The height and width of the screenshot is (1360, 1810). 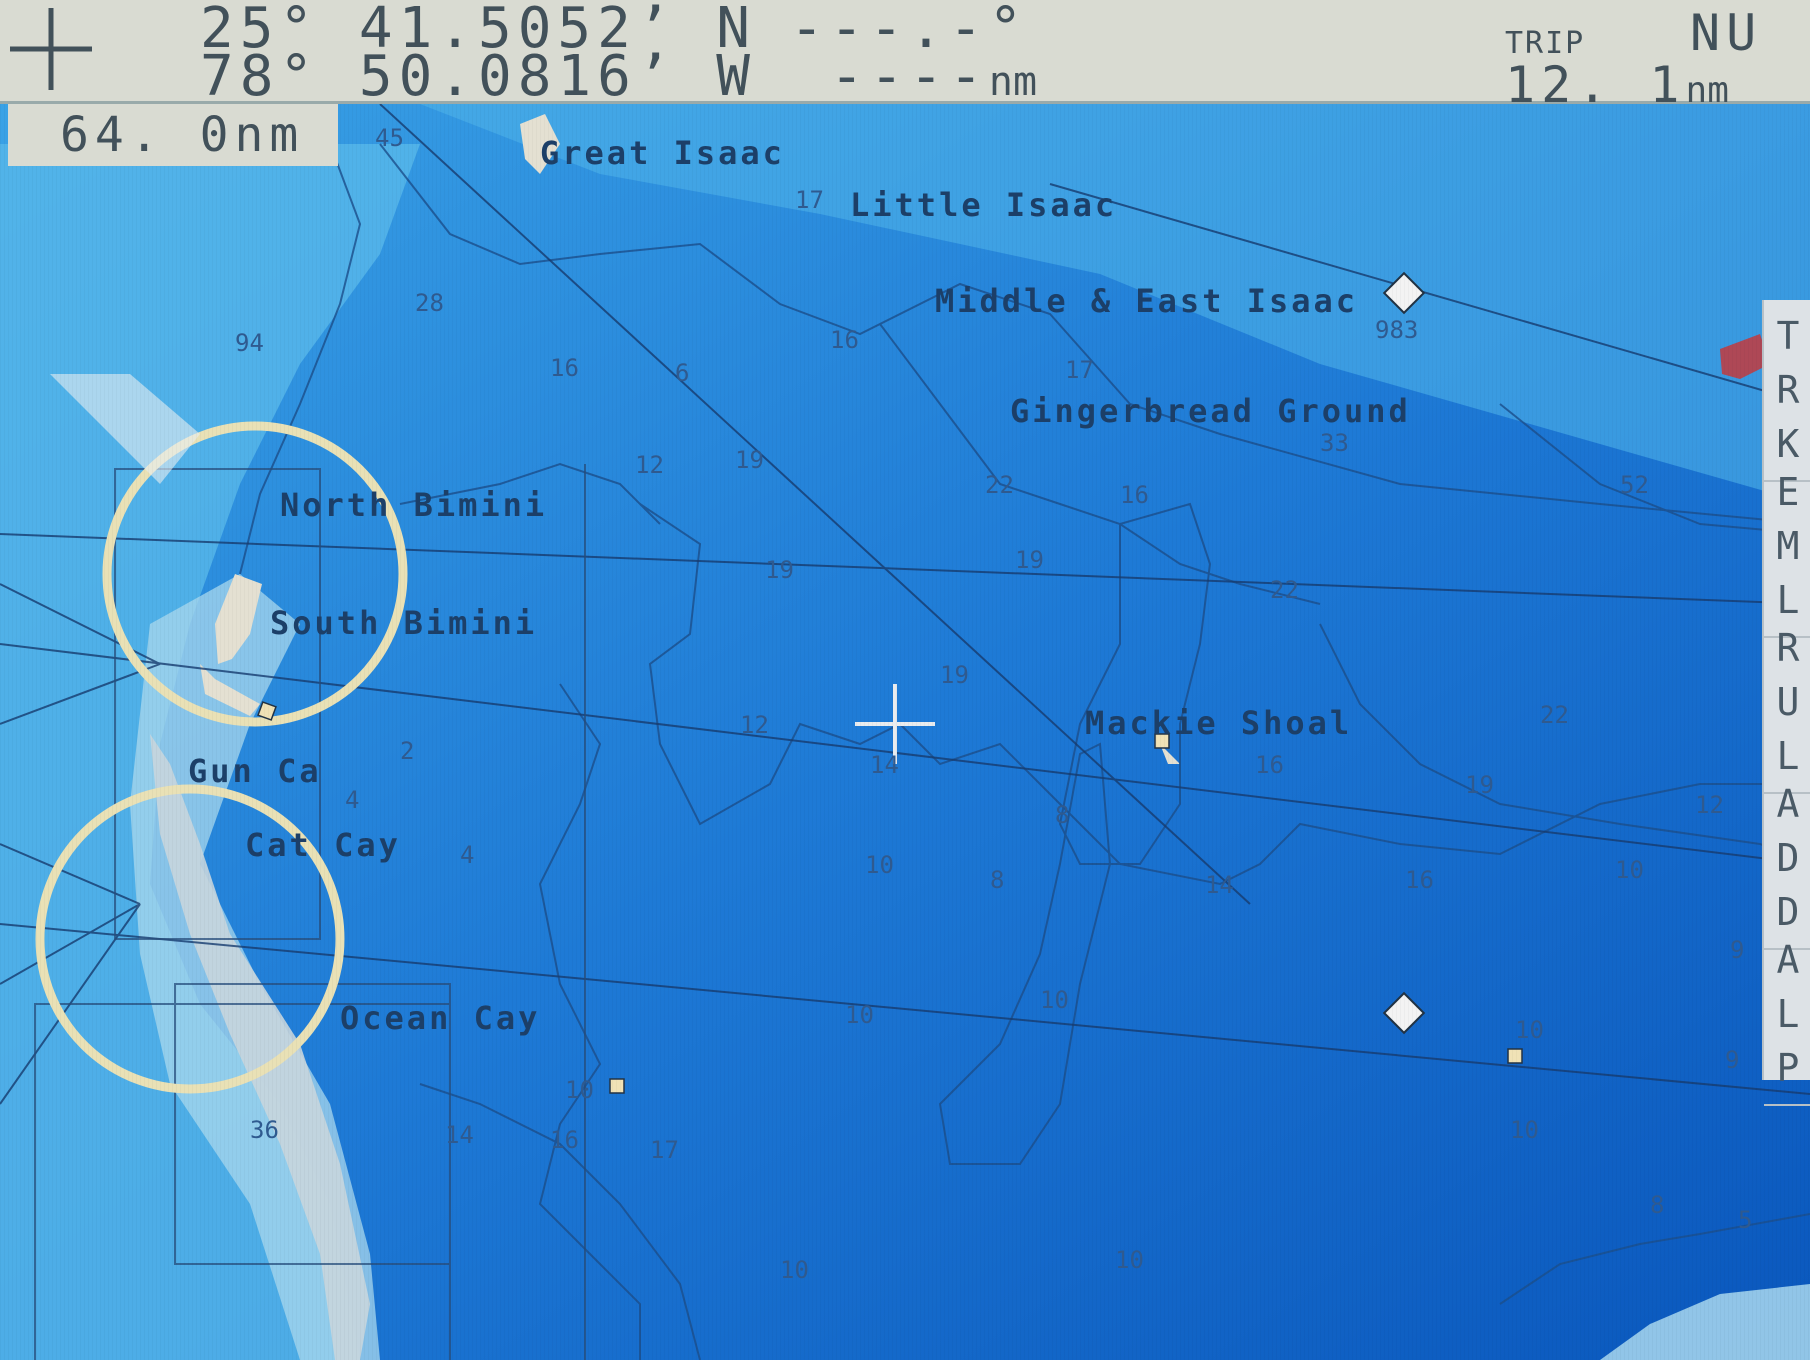 What do you see at coordinates (173, 135) in the screenshot?
I see `range-indicator: 64. 0nm` at bounding box center [173, 135].